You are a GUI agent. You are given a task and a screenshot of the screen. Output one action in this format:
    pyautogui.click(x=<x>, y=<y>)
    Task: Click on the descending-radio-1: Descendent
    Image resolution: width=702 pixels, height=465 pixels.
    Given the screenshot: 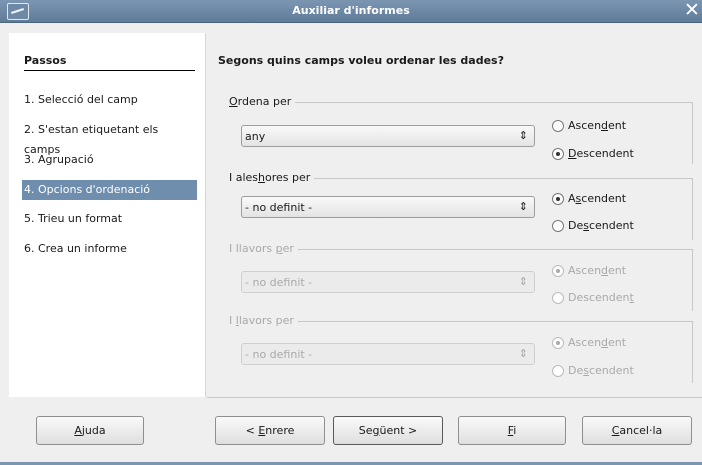 What is the action you would take?
    pyautogui.click(x=593, y=154)
    